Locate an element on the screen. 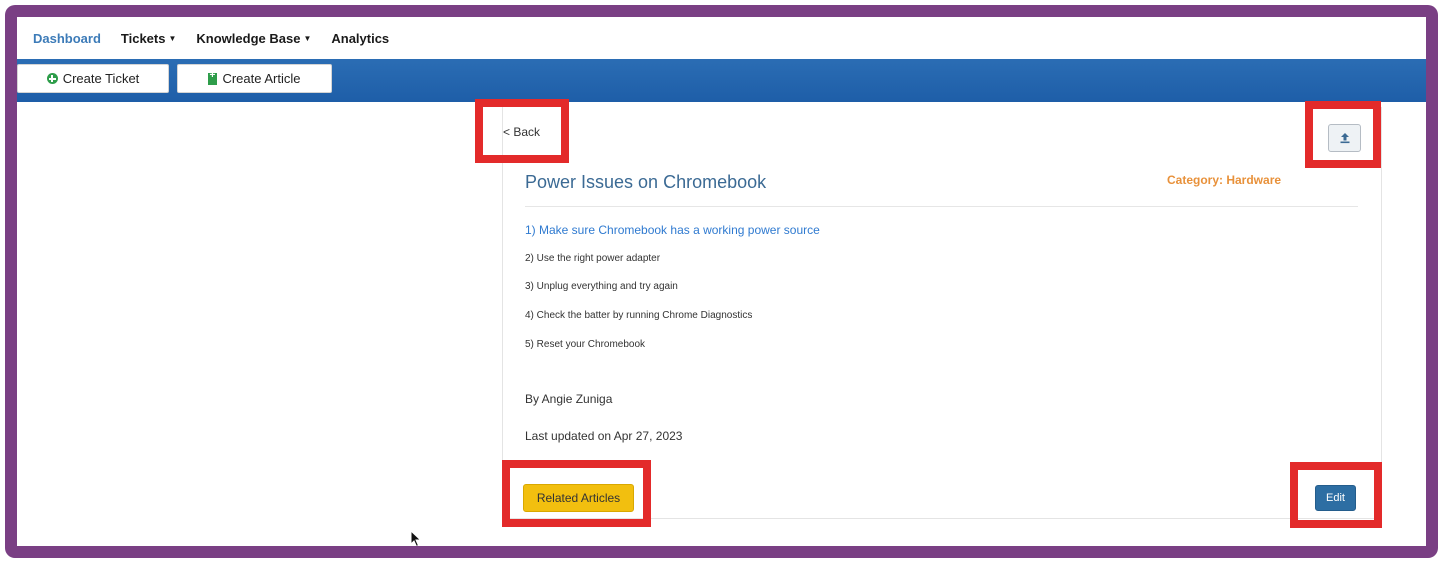 The image size is (1445, 562). nav-tickets: Tickets ▼ is located at coordinates (149, 38).